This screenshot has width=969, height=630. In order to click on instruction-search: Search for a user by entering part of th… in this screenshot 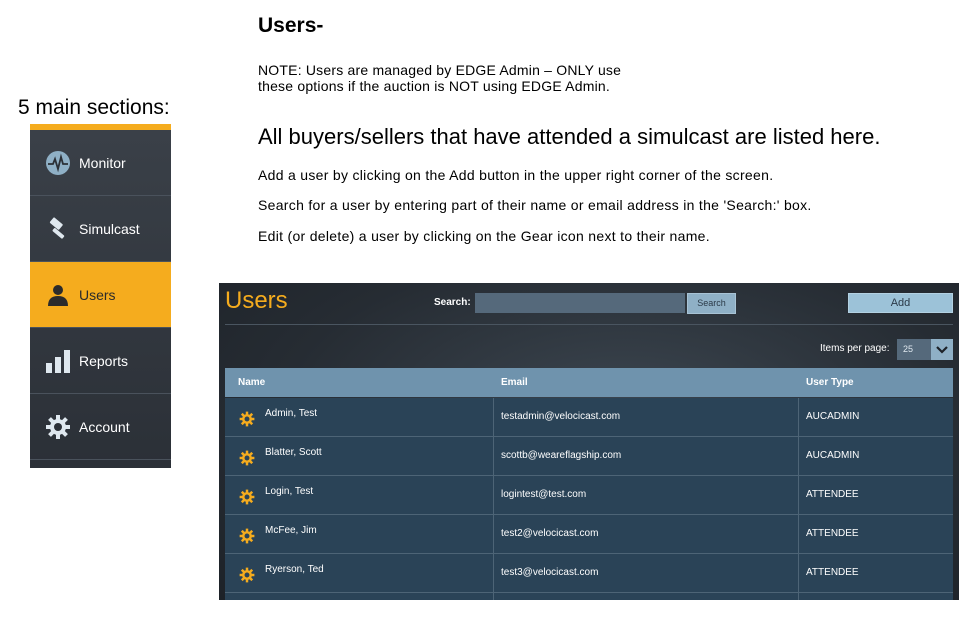, I will do `click(535, 205)`.